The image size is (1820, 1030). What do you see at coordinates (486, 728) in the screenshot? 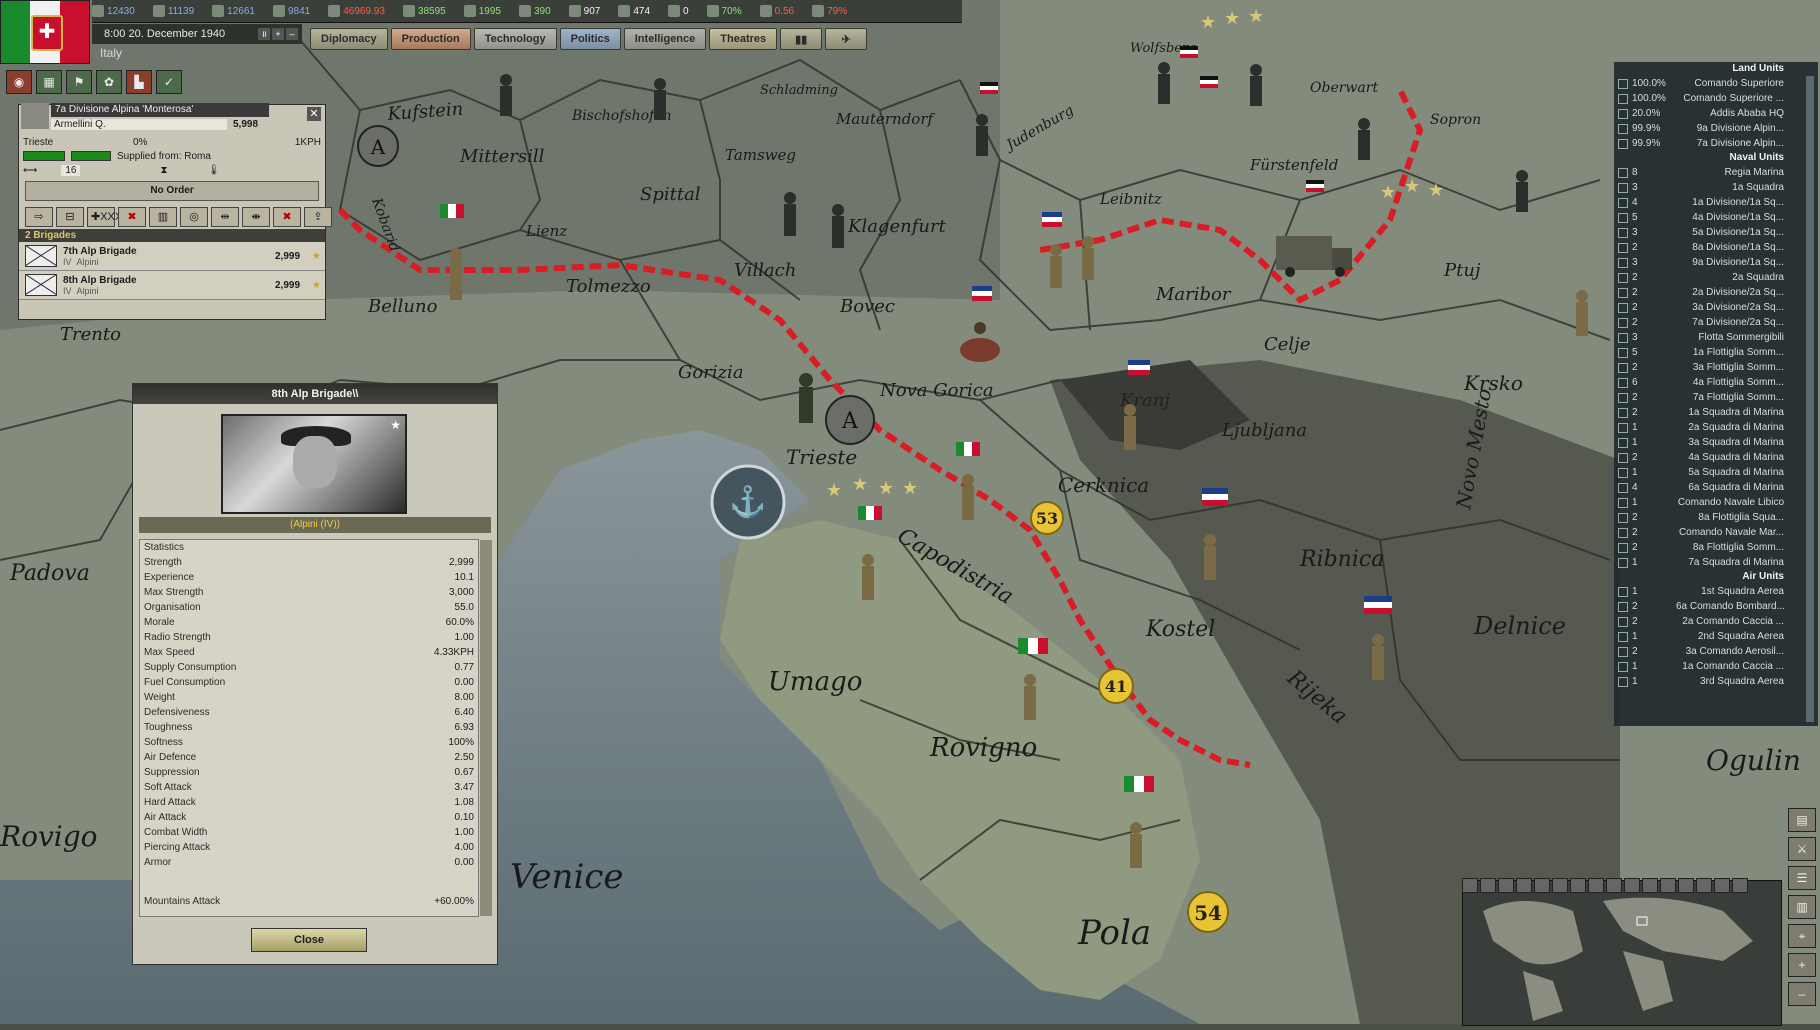
I see `stats-scrollbar` at bounding box center [486, 728].